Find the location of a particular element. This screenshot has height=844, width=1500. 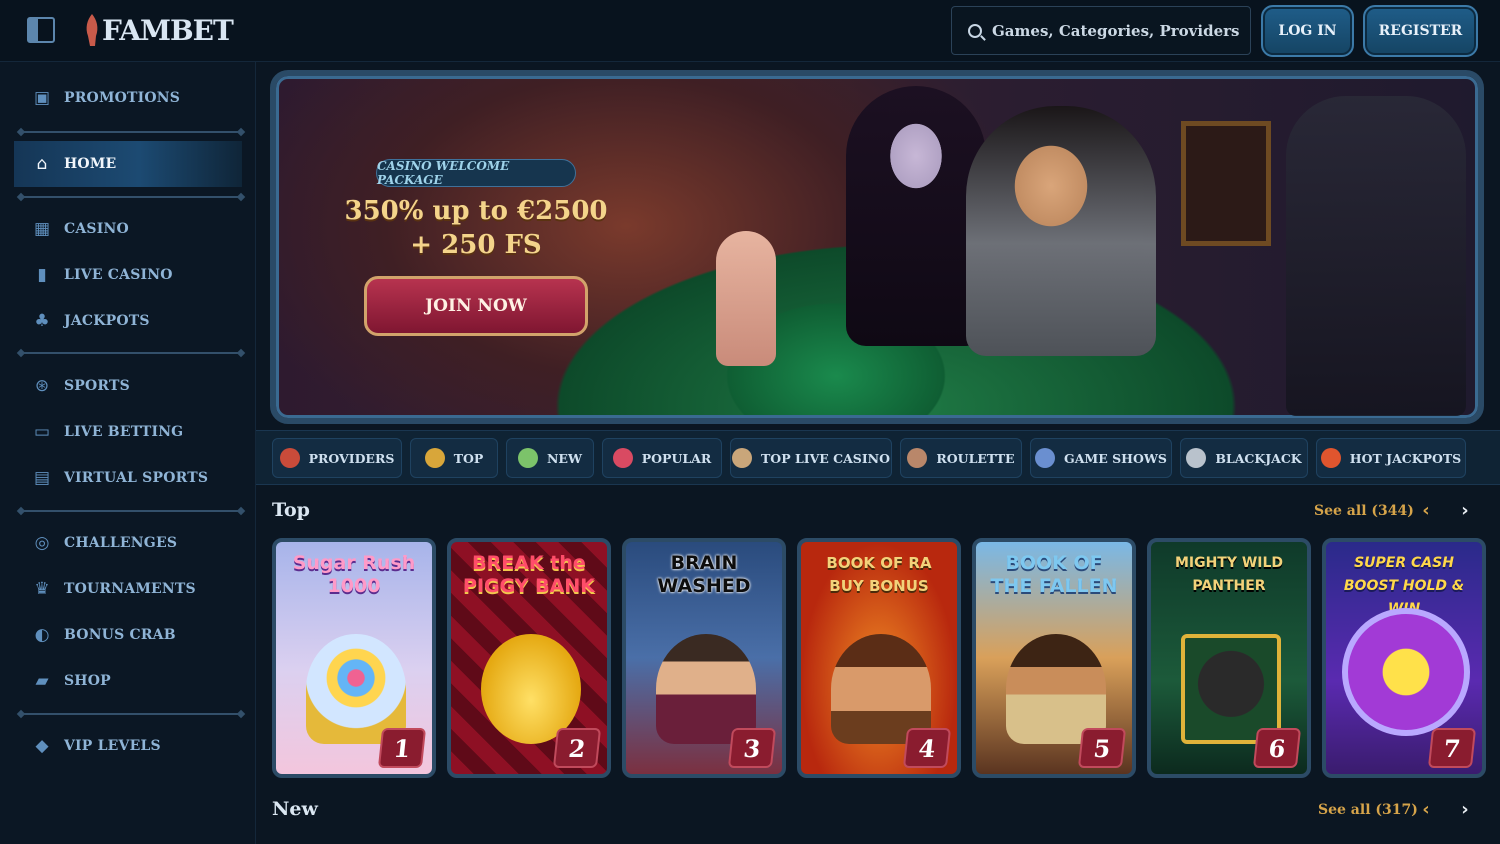

search-box is located at coordinates (1101, 30).